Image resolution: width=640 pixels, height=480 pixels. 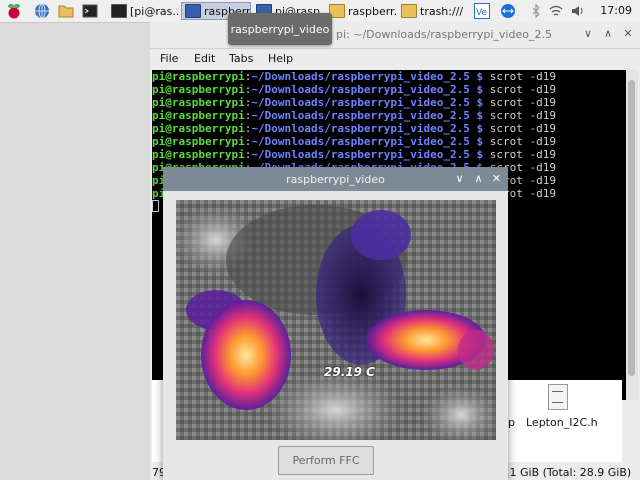 I want to click on header-file-icon, so click(x=558, y=397).